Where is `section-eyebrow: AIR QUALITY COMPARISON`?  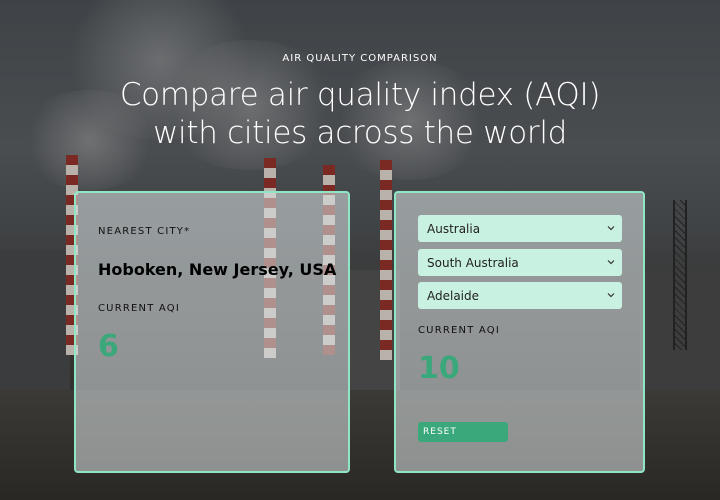 section-eyebrow: AIR QUALITY COMPARISON is located at coordinates (360, 58).